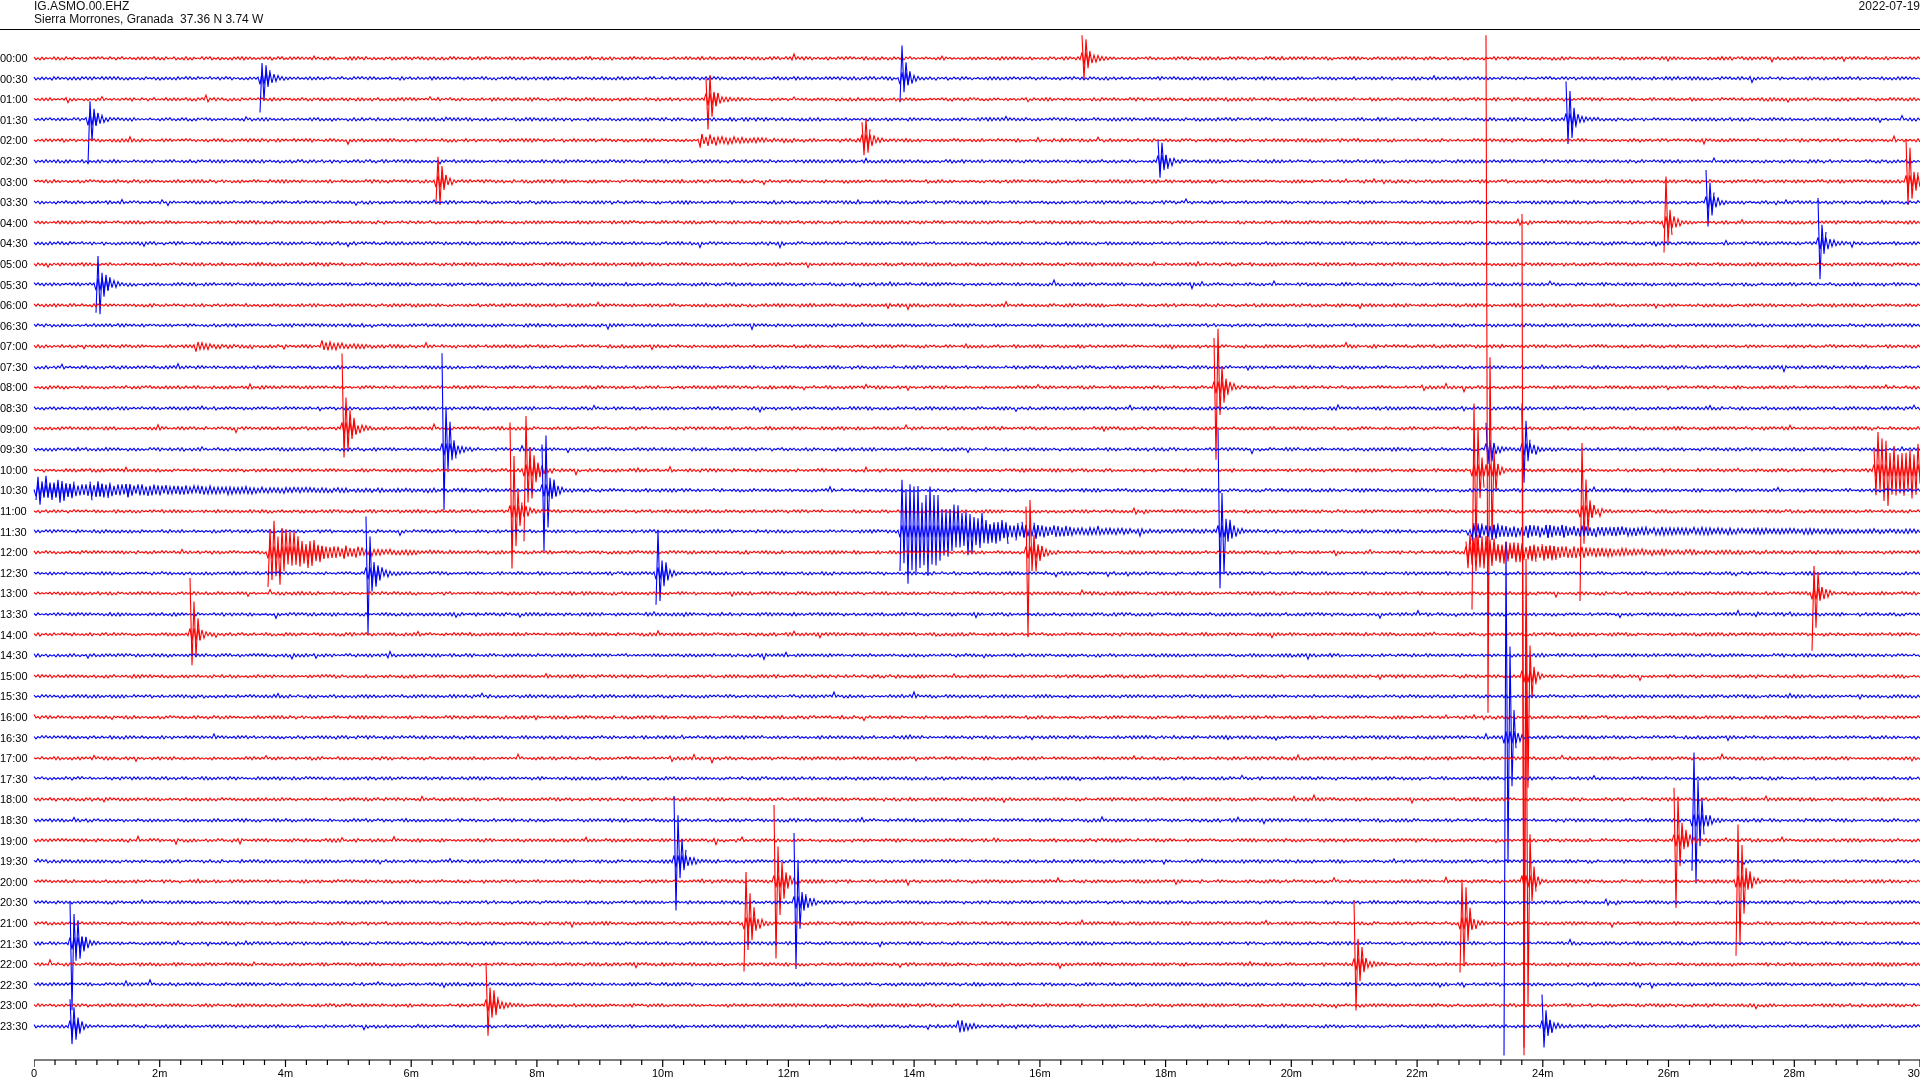 Image resolution: width=1920 pixels, height=1080 pixels. I want to click on time-label: 11:30, so click(14, 531).